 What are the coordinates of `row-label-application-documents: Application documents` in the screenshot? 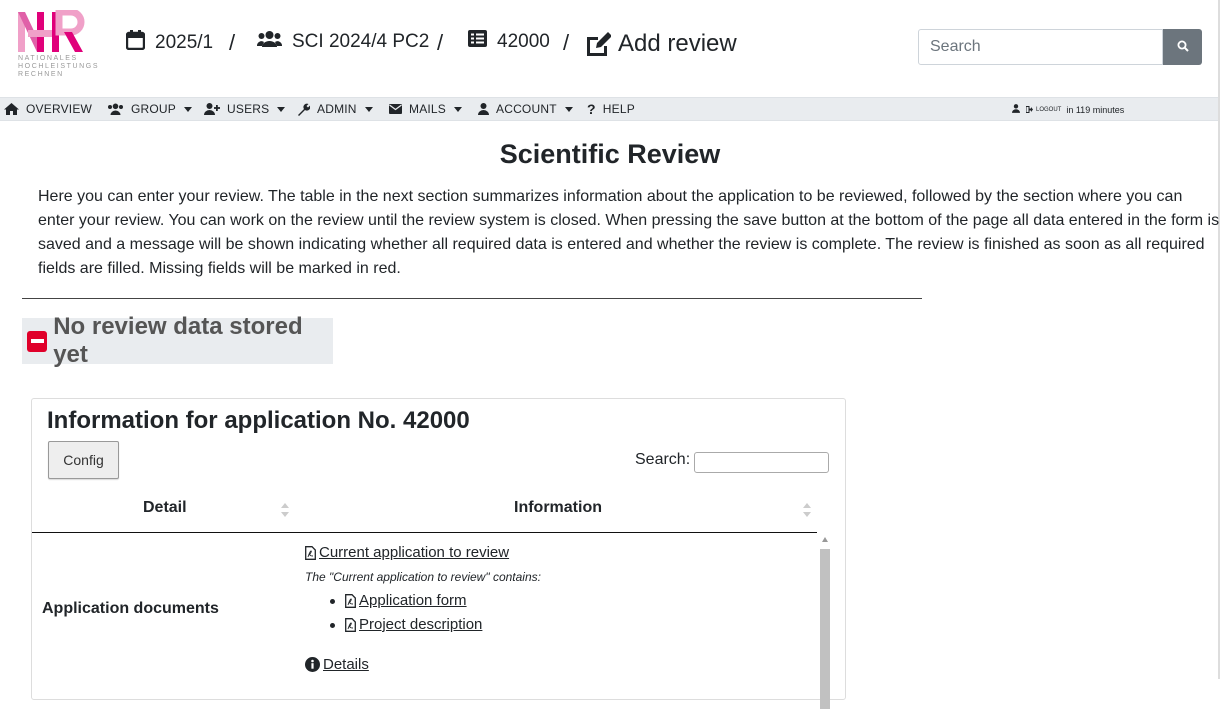 It's located at (130, 608).